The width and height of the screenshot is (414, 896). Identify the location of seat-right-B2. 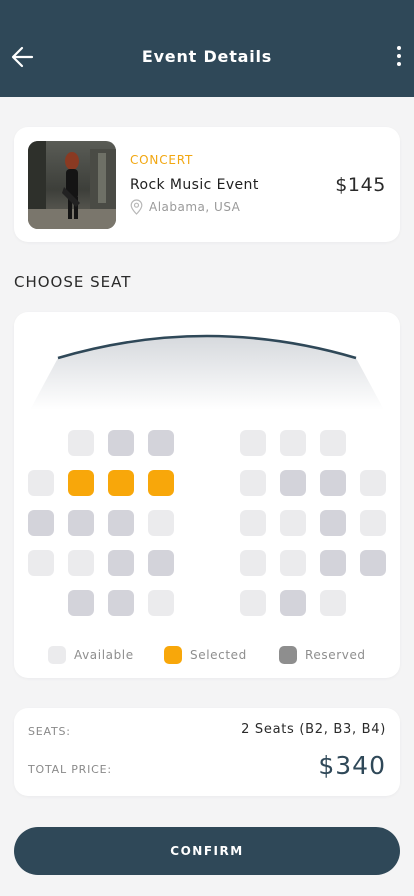
(293, 483).